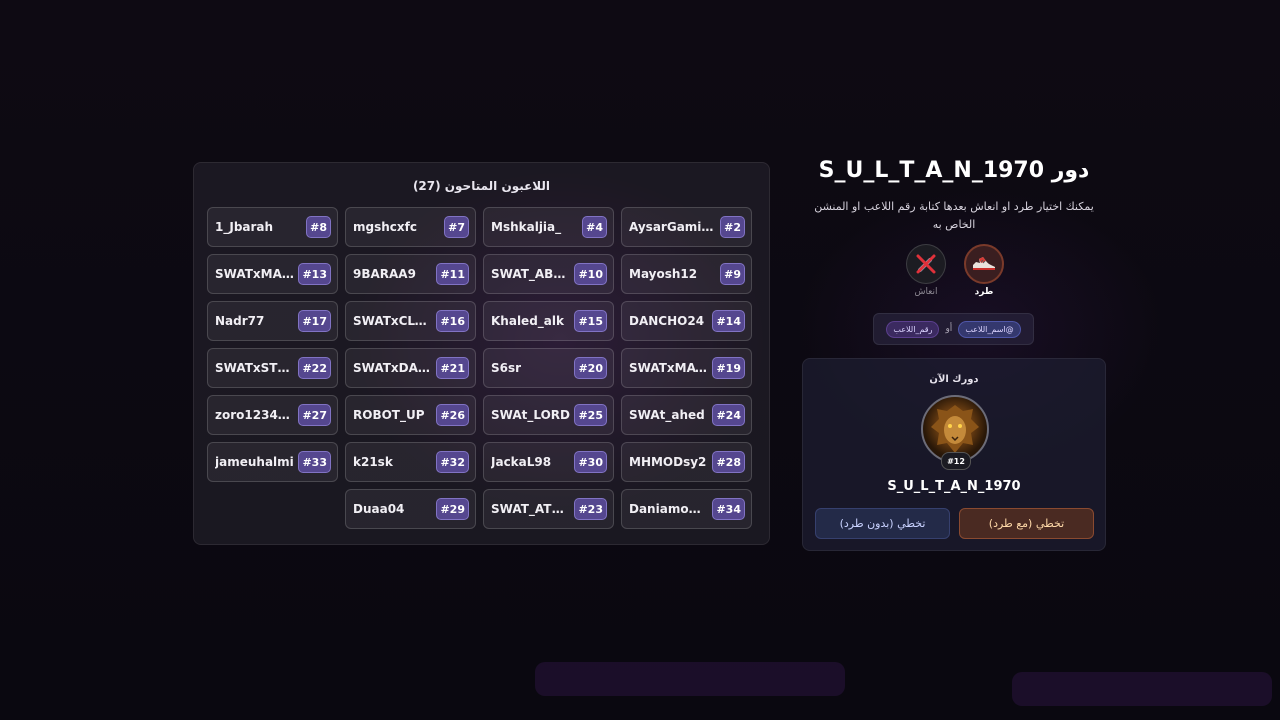 This screenshot has height=720, width=1280. Describe the element at coordinates (690, 679) in the screenshot. I see `background-blur-bar` at that location.